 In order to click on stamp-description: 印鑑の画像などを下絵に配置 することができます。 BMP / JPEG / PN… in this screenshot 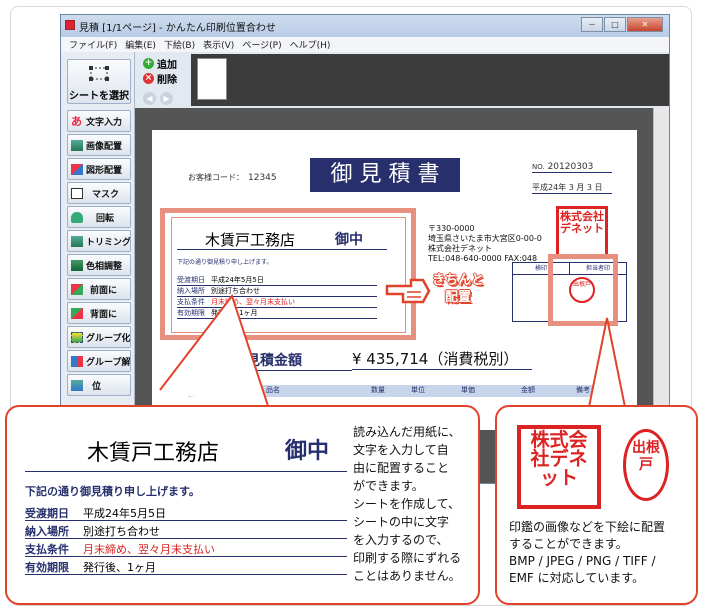, I will do `click(587, 552)`.